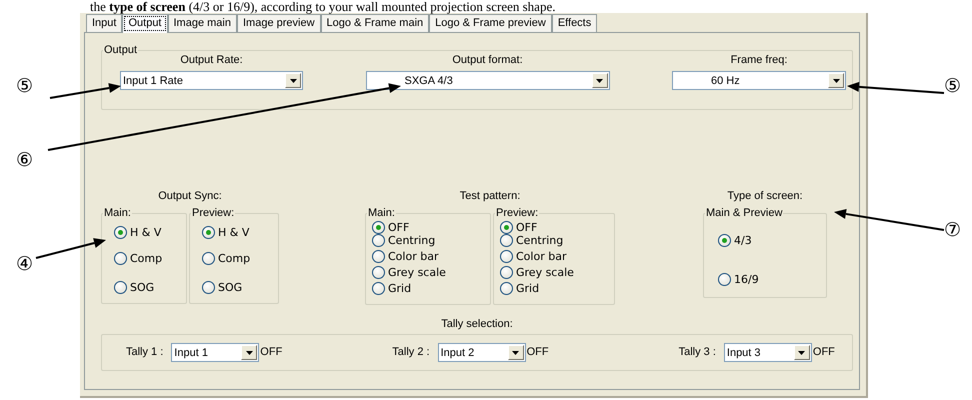 The image size is (972, 400). What do you see at coordinates (482, 352) in the screenshot?
I see `dropdown: Input 2` at bounding box center [482, 352].